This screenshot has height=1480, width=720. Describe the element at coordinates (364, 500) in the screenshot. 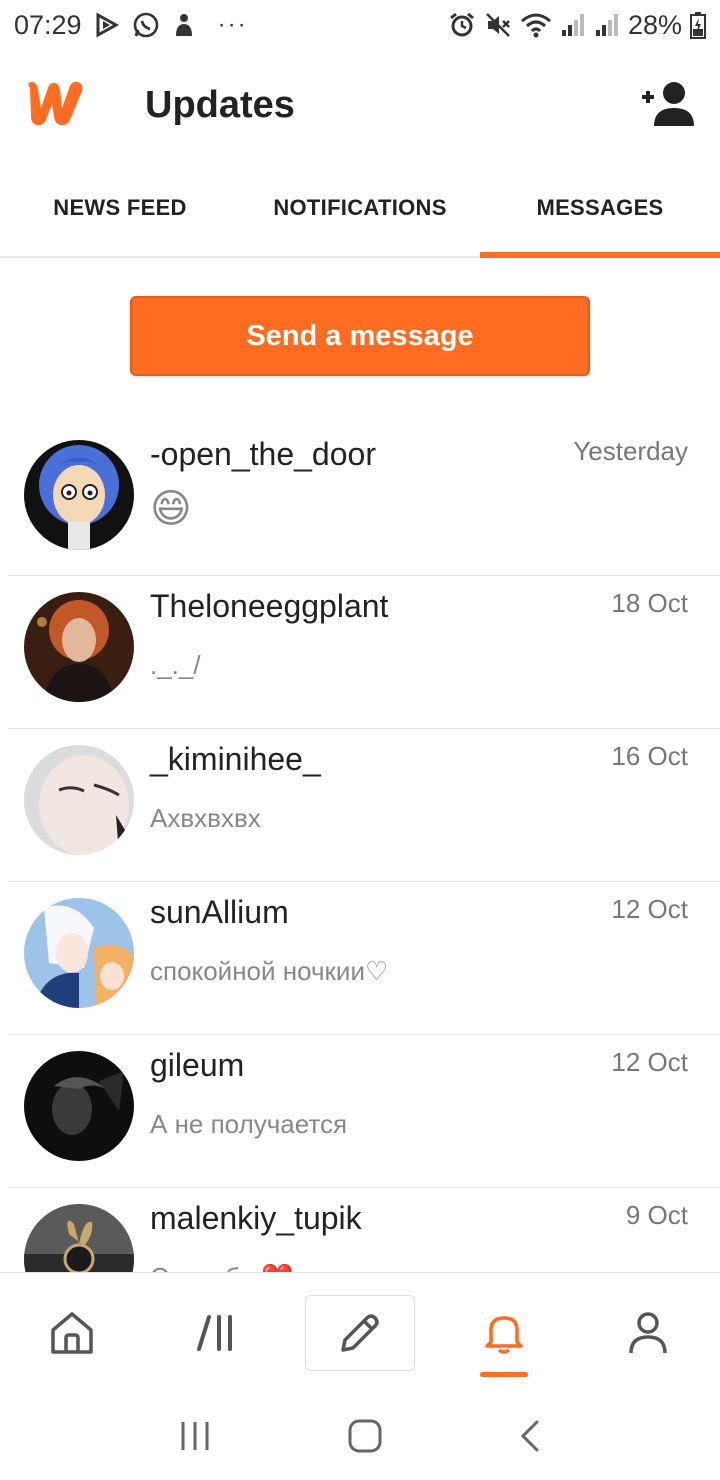

I see `message-item: -open_the_door 😄 Yesterday` at that location.